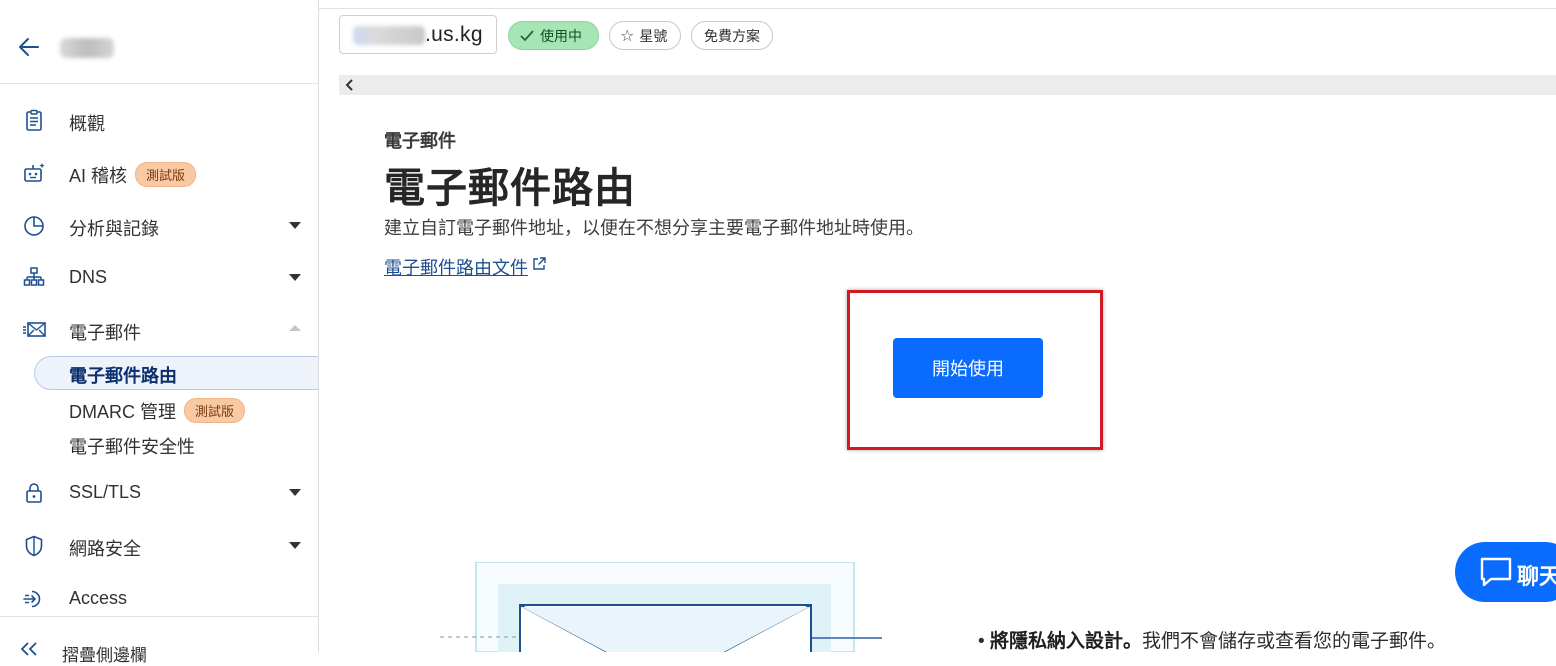 The image size is (1556, 666). What do you see at coordinates (105, 492) in the screenshot?
I see `sidebar-item-label: SSL/TLS` at bounding box center [105, 492].